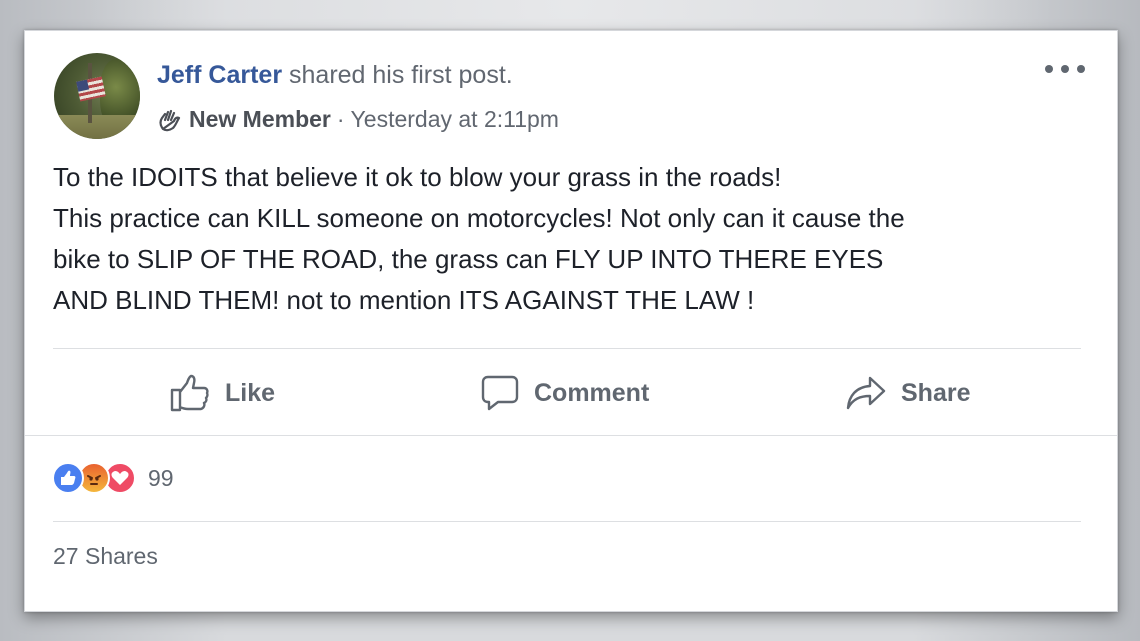 Image resolution: width=1140 pixels, height=641 pixels. Describe the element at coordinates (161, 477) in the screenshot. I see `reaction-count: 99` at that location.